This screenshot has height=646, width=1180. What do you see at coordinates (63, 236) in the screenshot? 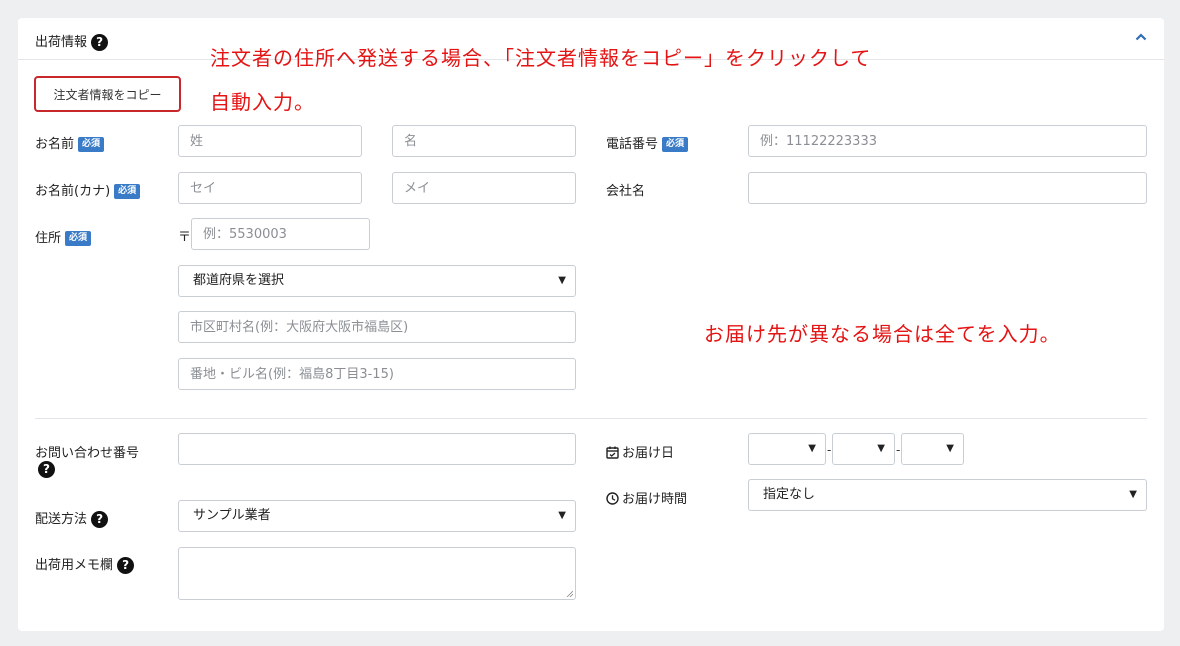
I see `address-label: 住所 必須` at bounding box center [63, 236].